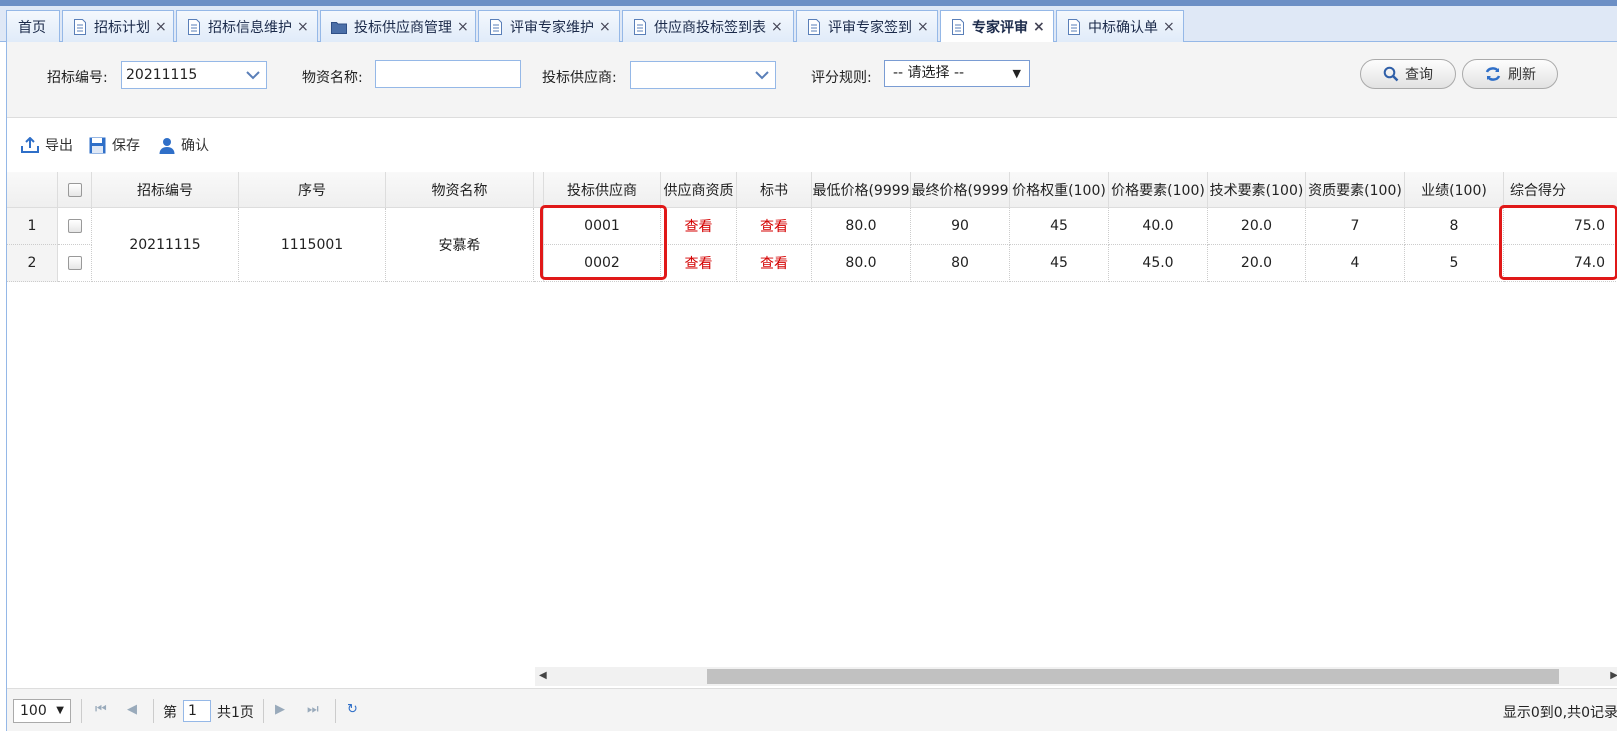 Image resolution: width=1617 pixels, height=731 pixels. I want to click on column-header: 最终价格(9999, so click(960, 190).